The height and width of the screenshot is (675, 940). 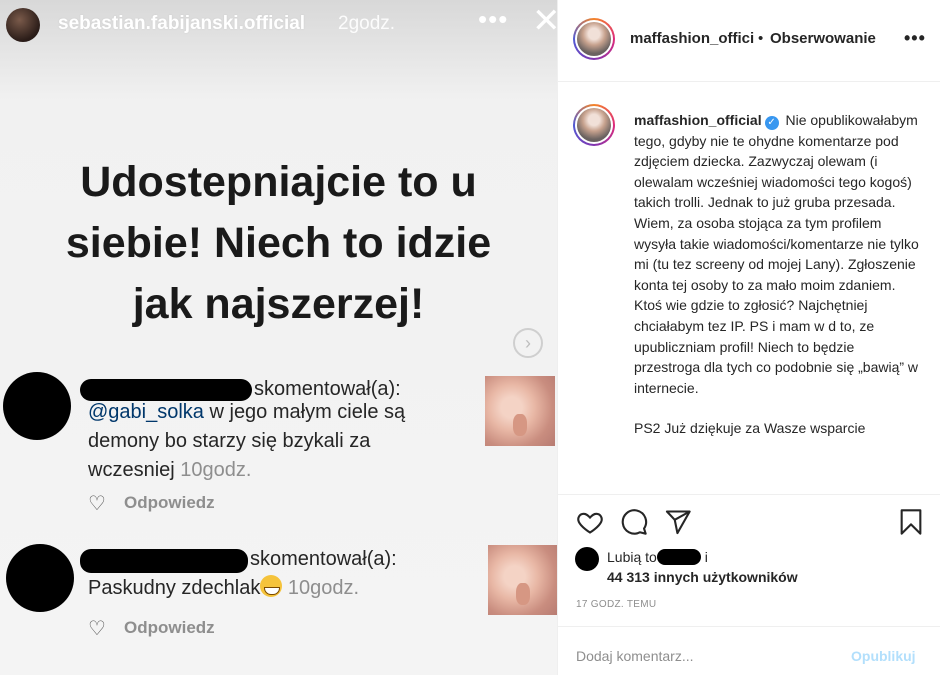 I want to click on comment-action: skomentował(a):, so click(x=323, y=559).